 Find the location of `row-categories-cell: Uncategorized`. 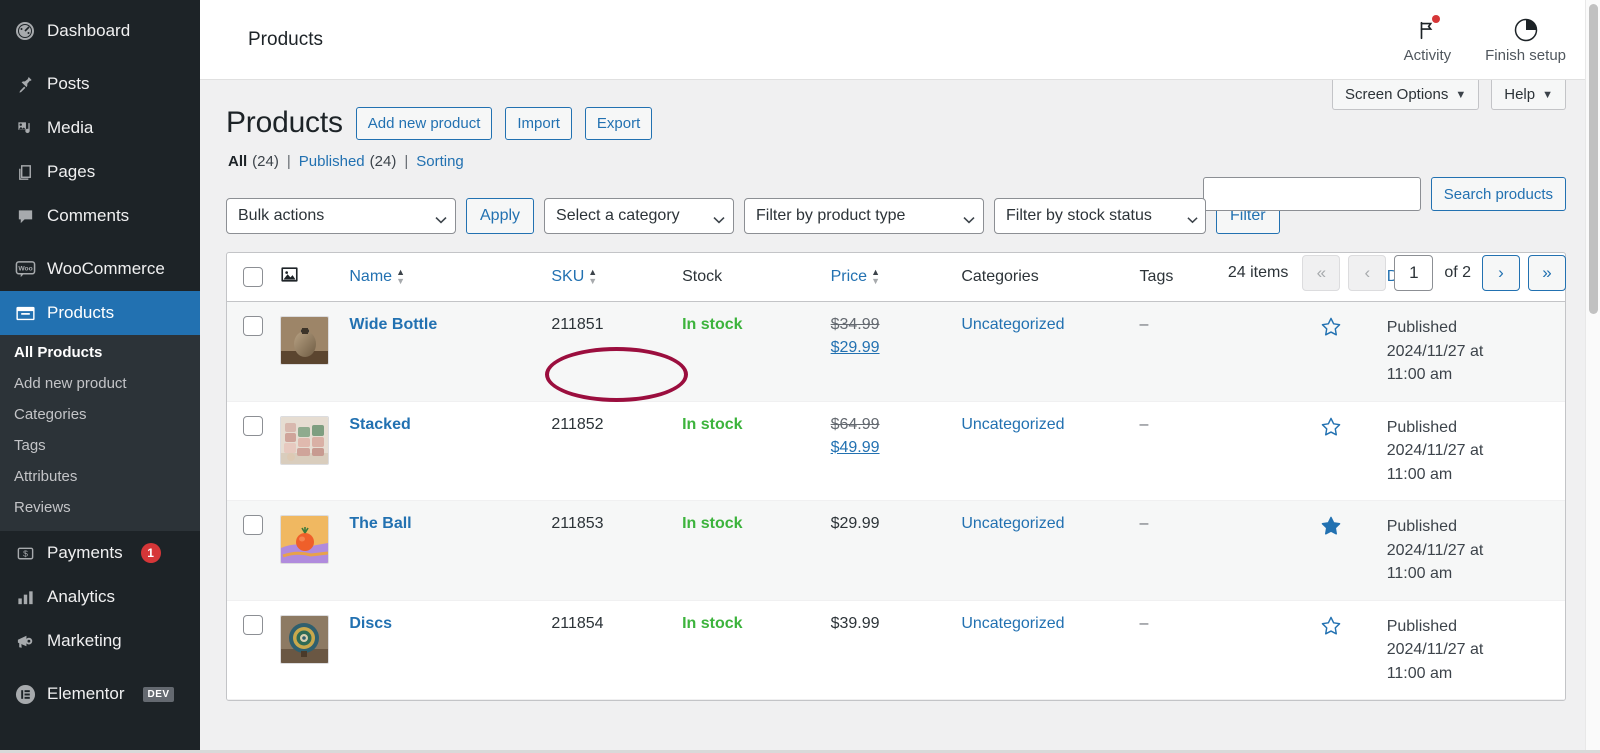

row-categories-cell: Uncategorized is located at coordinates (1050, 550).